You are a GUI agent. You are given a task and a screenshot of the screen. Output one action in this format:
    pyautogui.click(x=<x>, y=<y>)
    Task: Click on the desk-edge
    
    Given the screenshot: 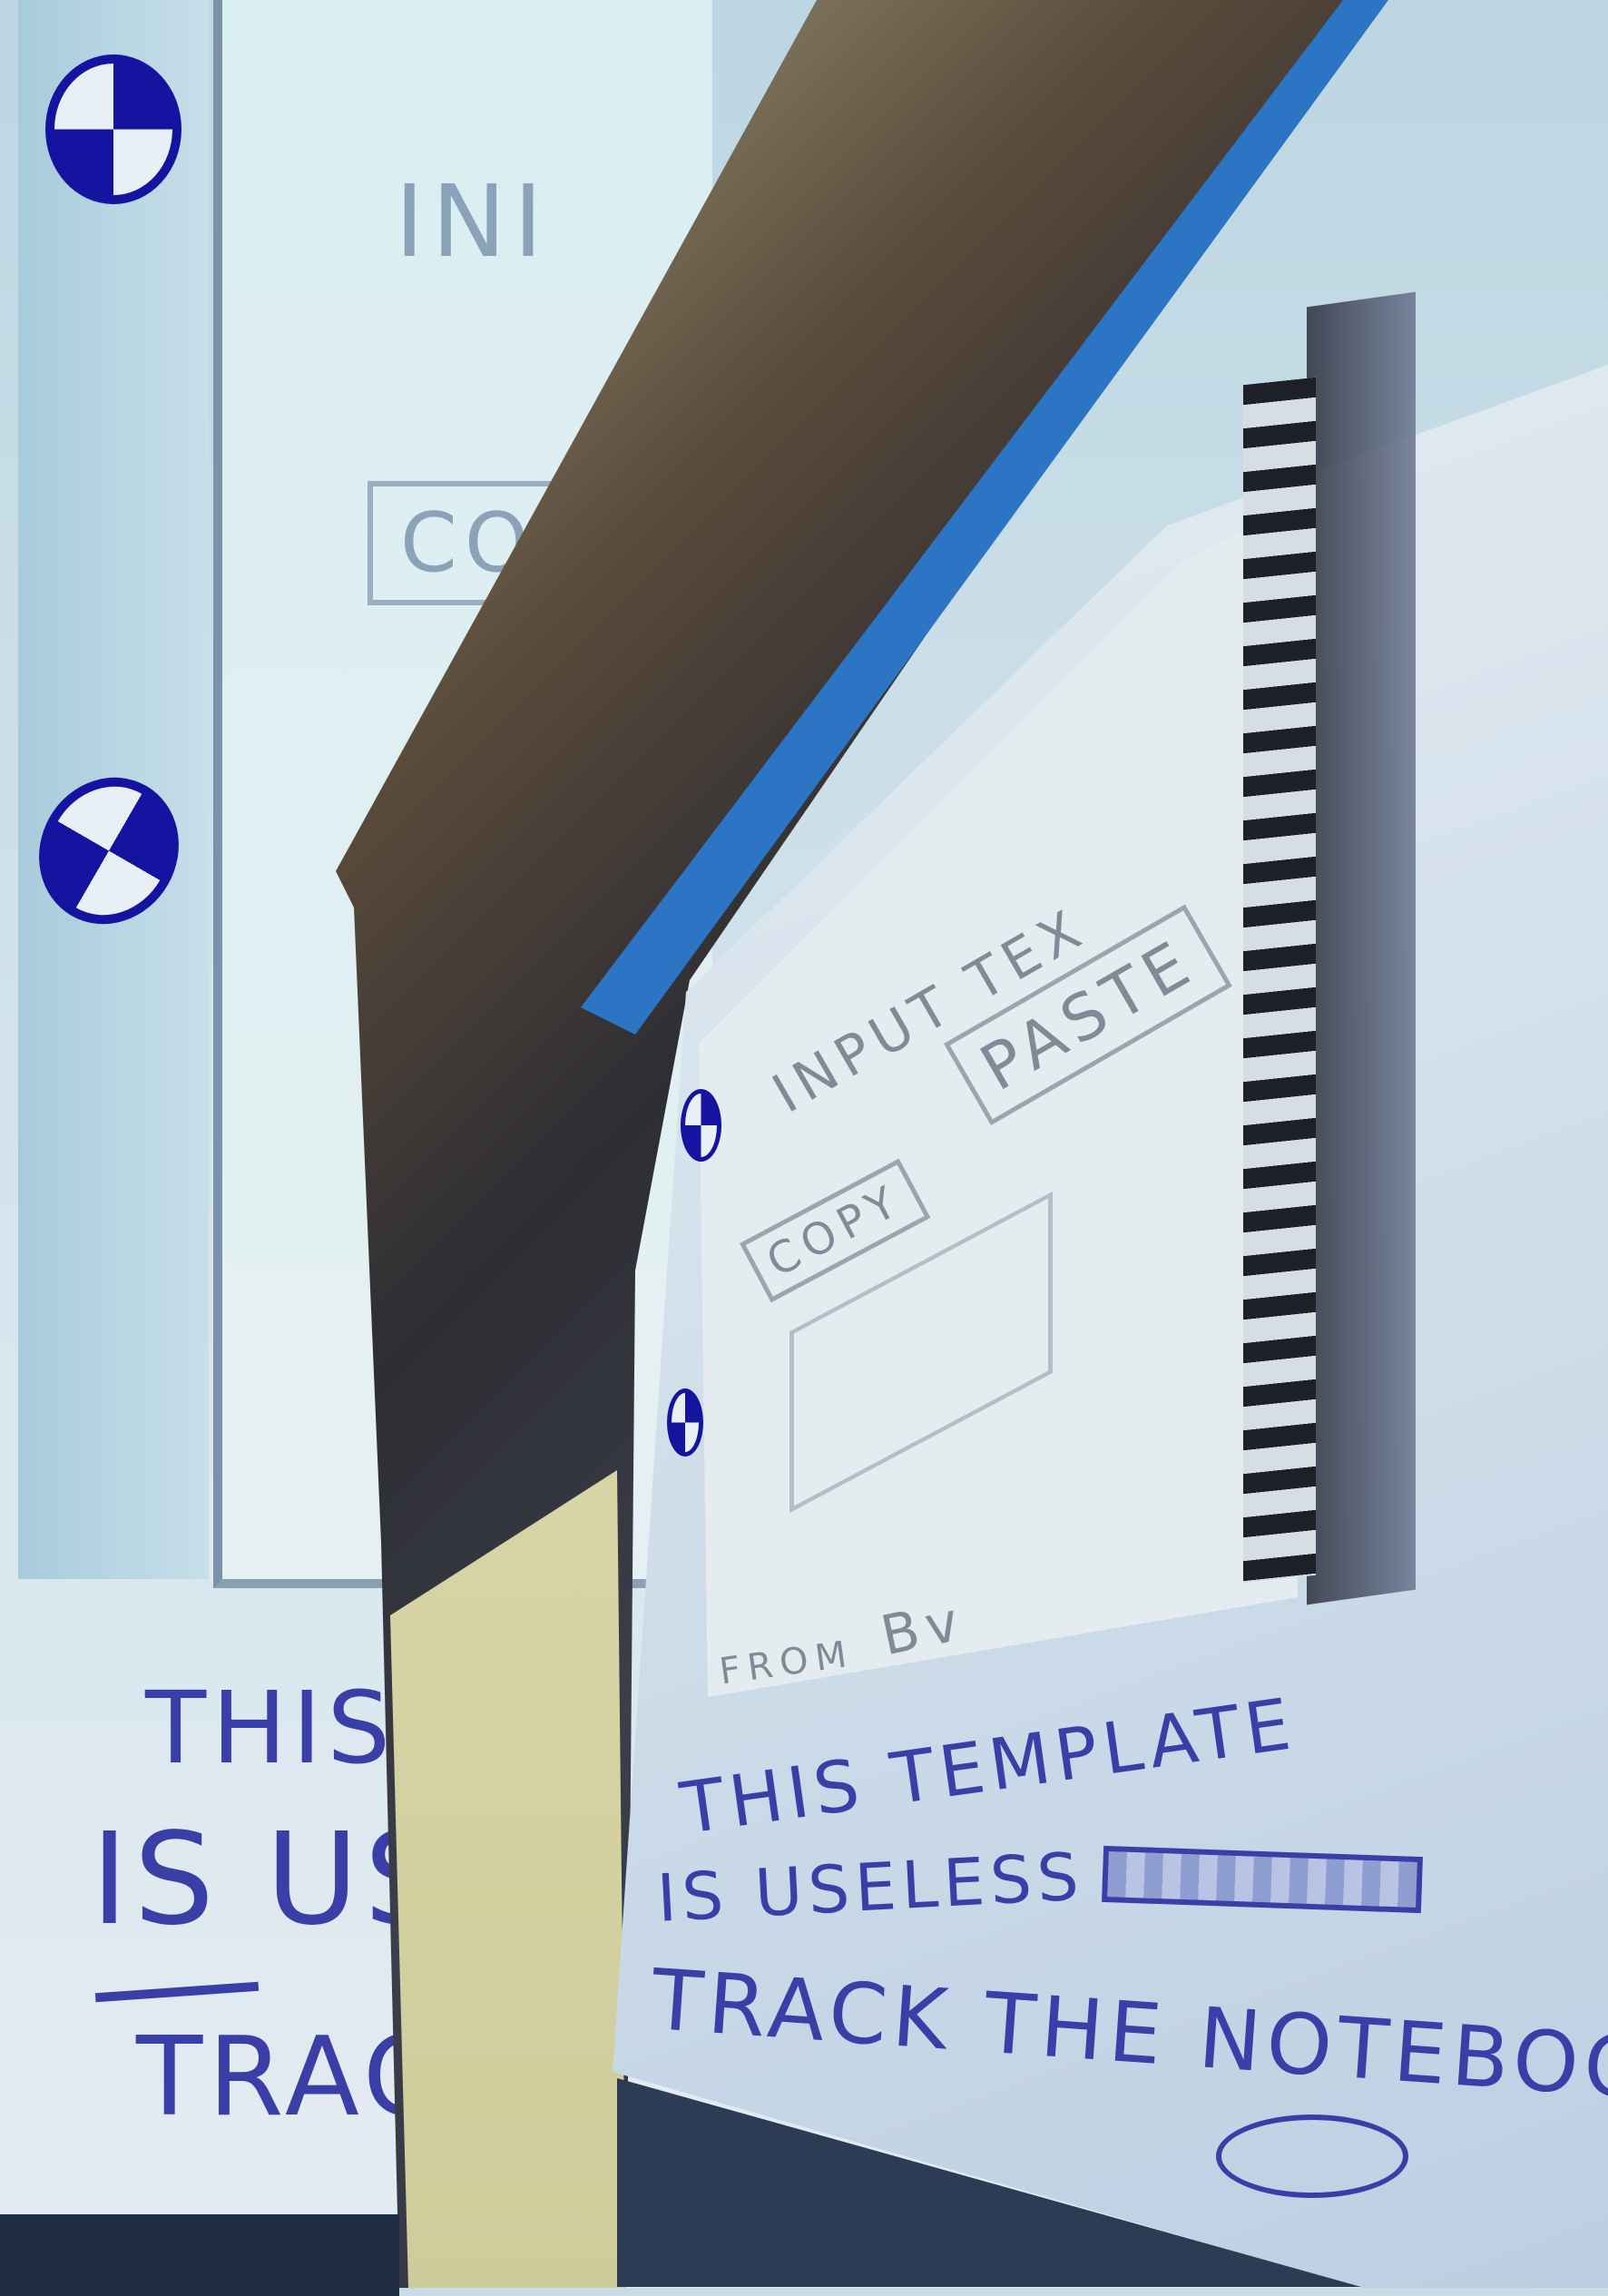 What is the action you would take?
    pyautogui.click(x=200, y=2255)
    